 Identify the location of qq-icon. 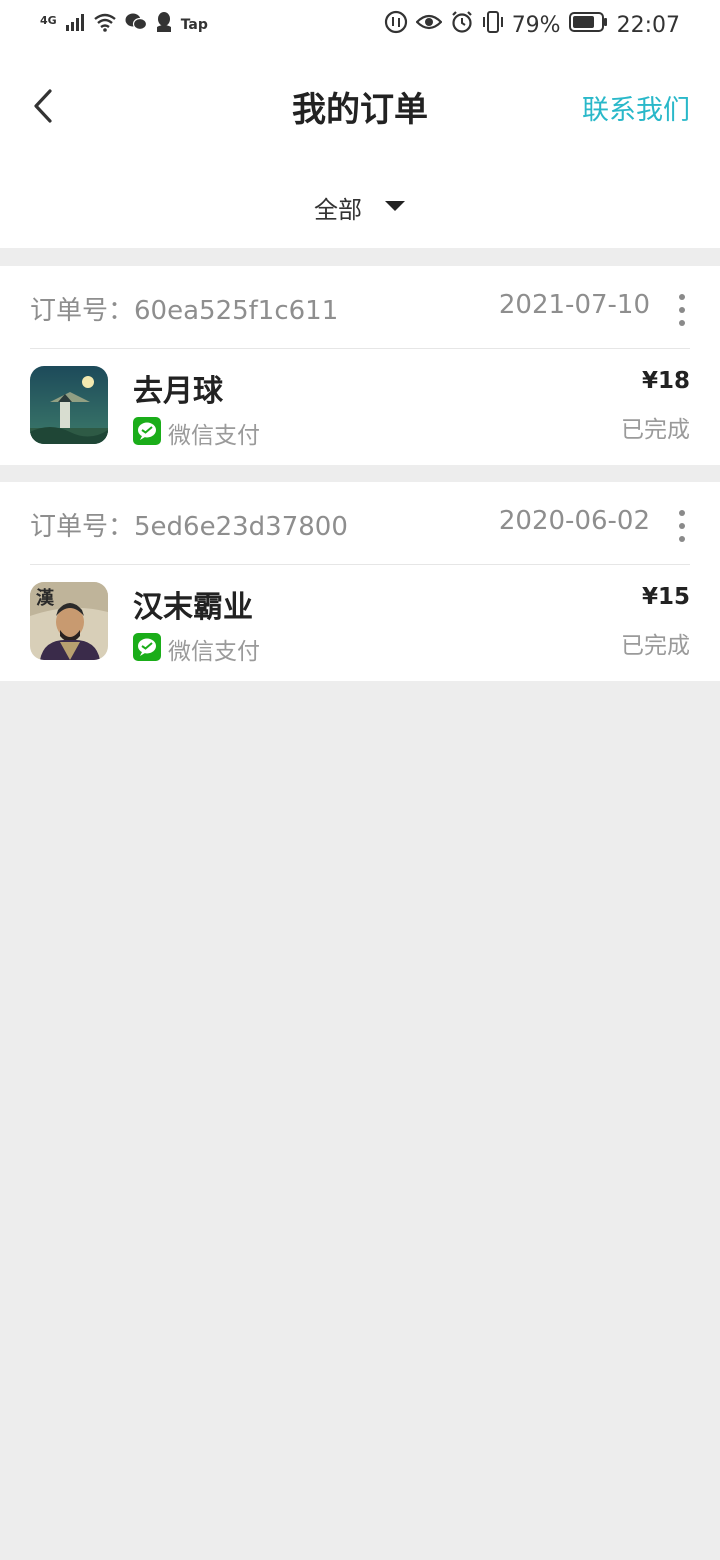
(164, 25).